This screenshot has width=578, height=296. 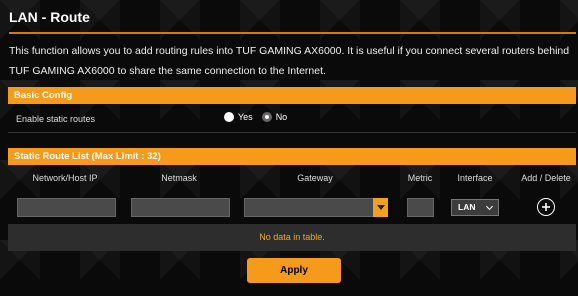 What do you see at coordinates (546, 178) in the screenshot?
I see `column-header-add-delete: Add / Delete` at bounding box center [546, 178].